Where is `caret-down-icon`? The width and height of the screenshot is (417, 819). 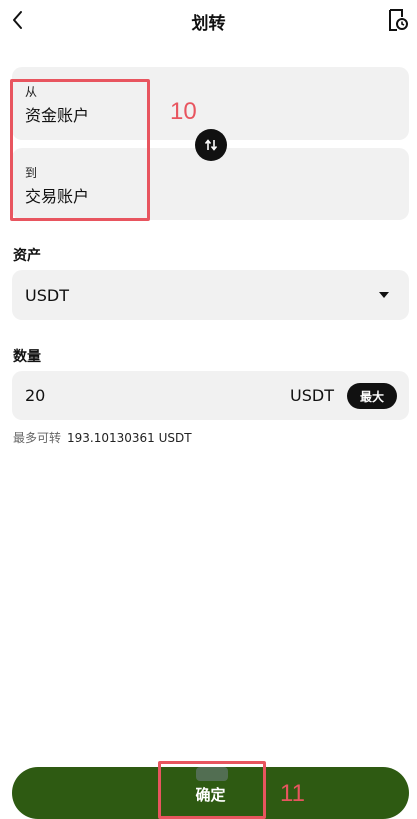
caret-down-icon is located at coordinates (384, 295).